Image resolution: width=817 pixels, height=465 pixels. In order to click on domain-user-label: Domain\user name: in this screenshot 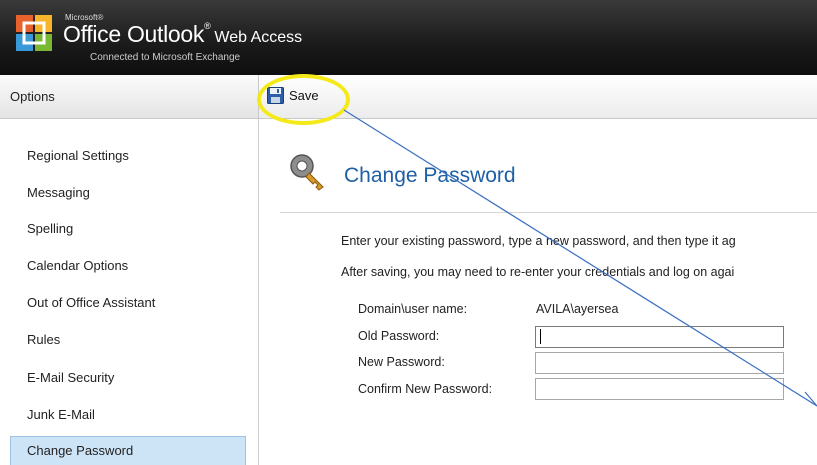, I will do `click(413, 309)`.